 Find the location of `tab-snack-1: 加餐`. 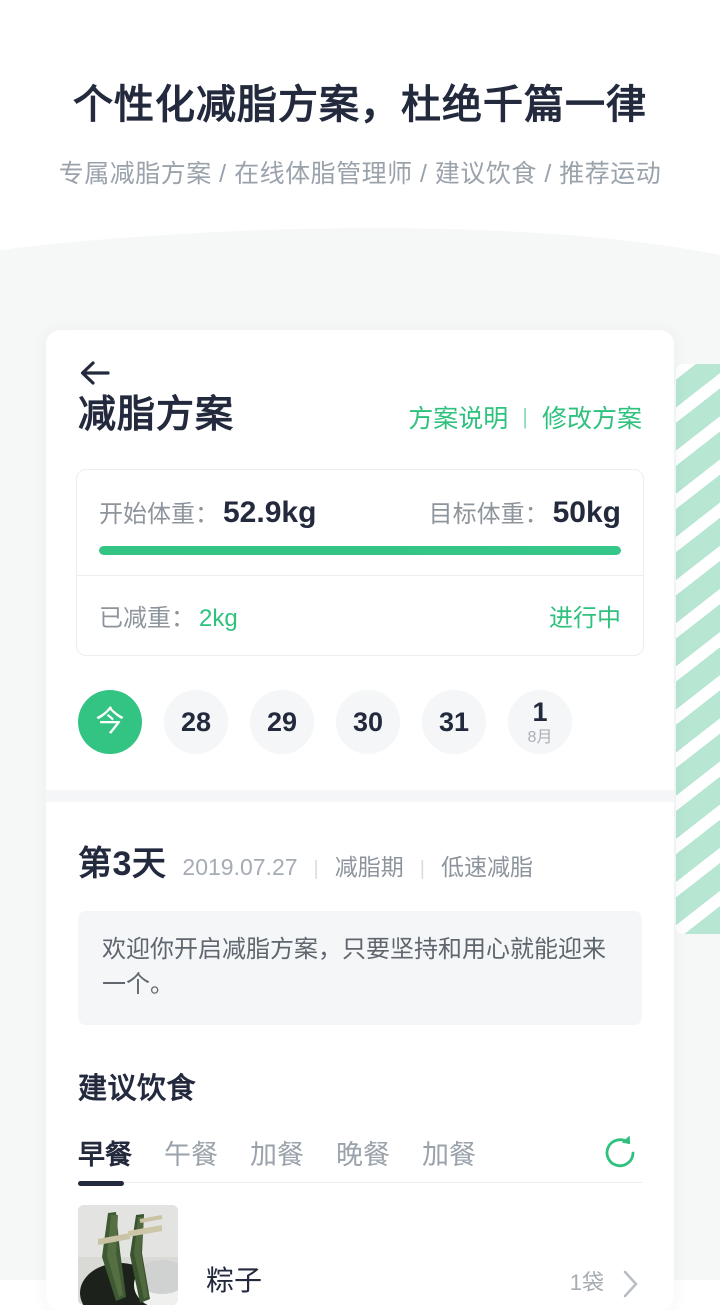

tab-snack-1: 加餐 is located at coordinates (277, 1157).